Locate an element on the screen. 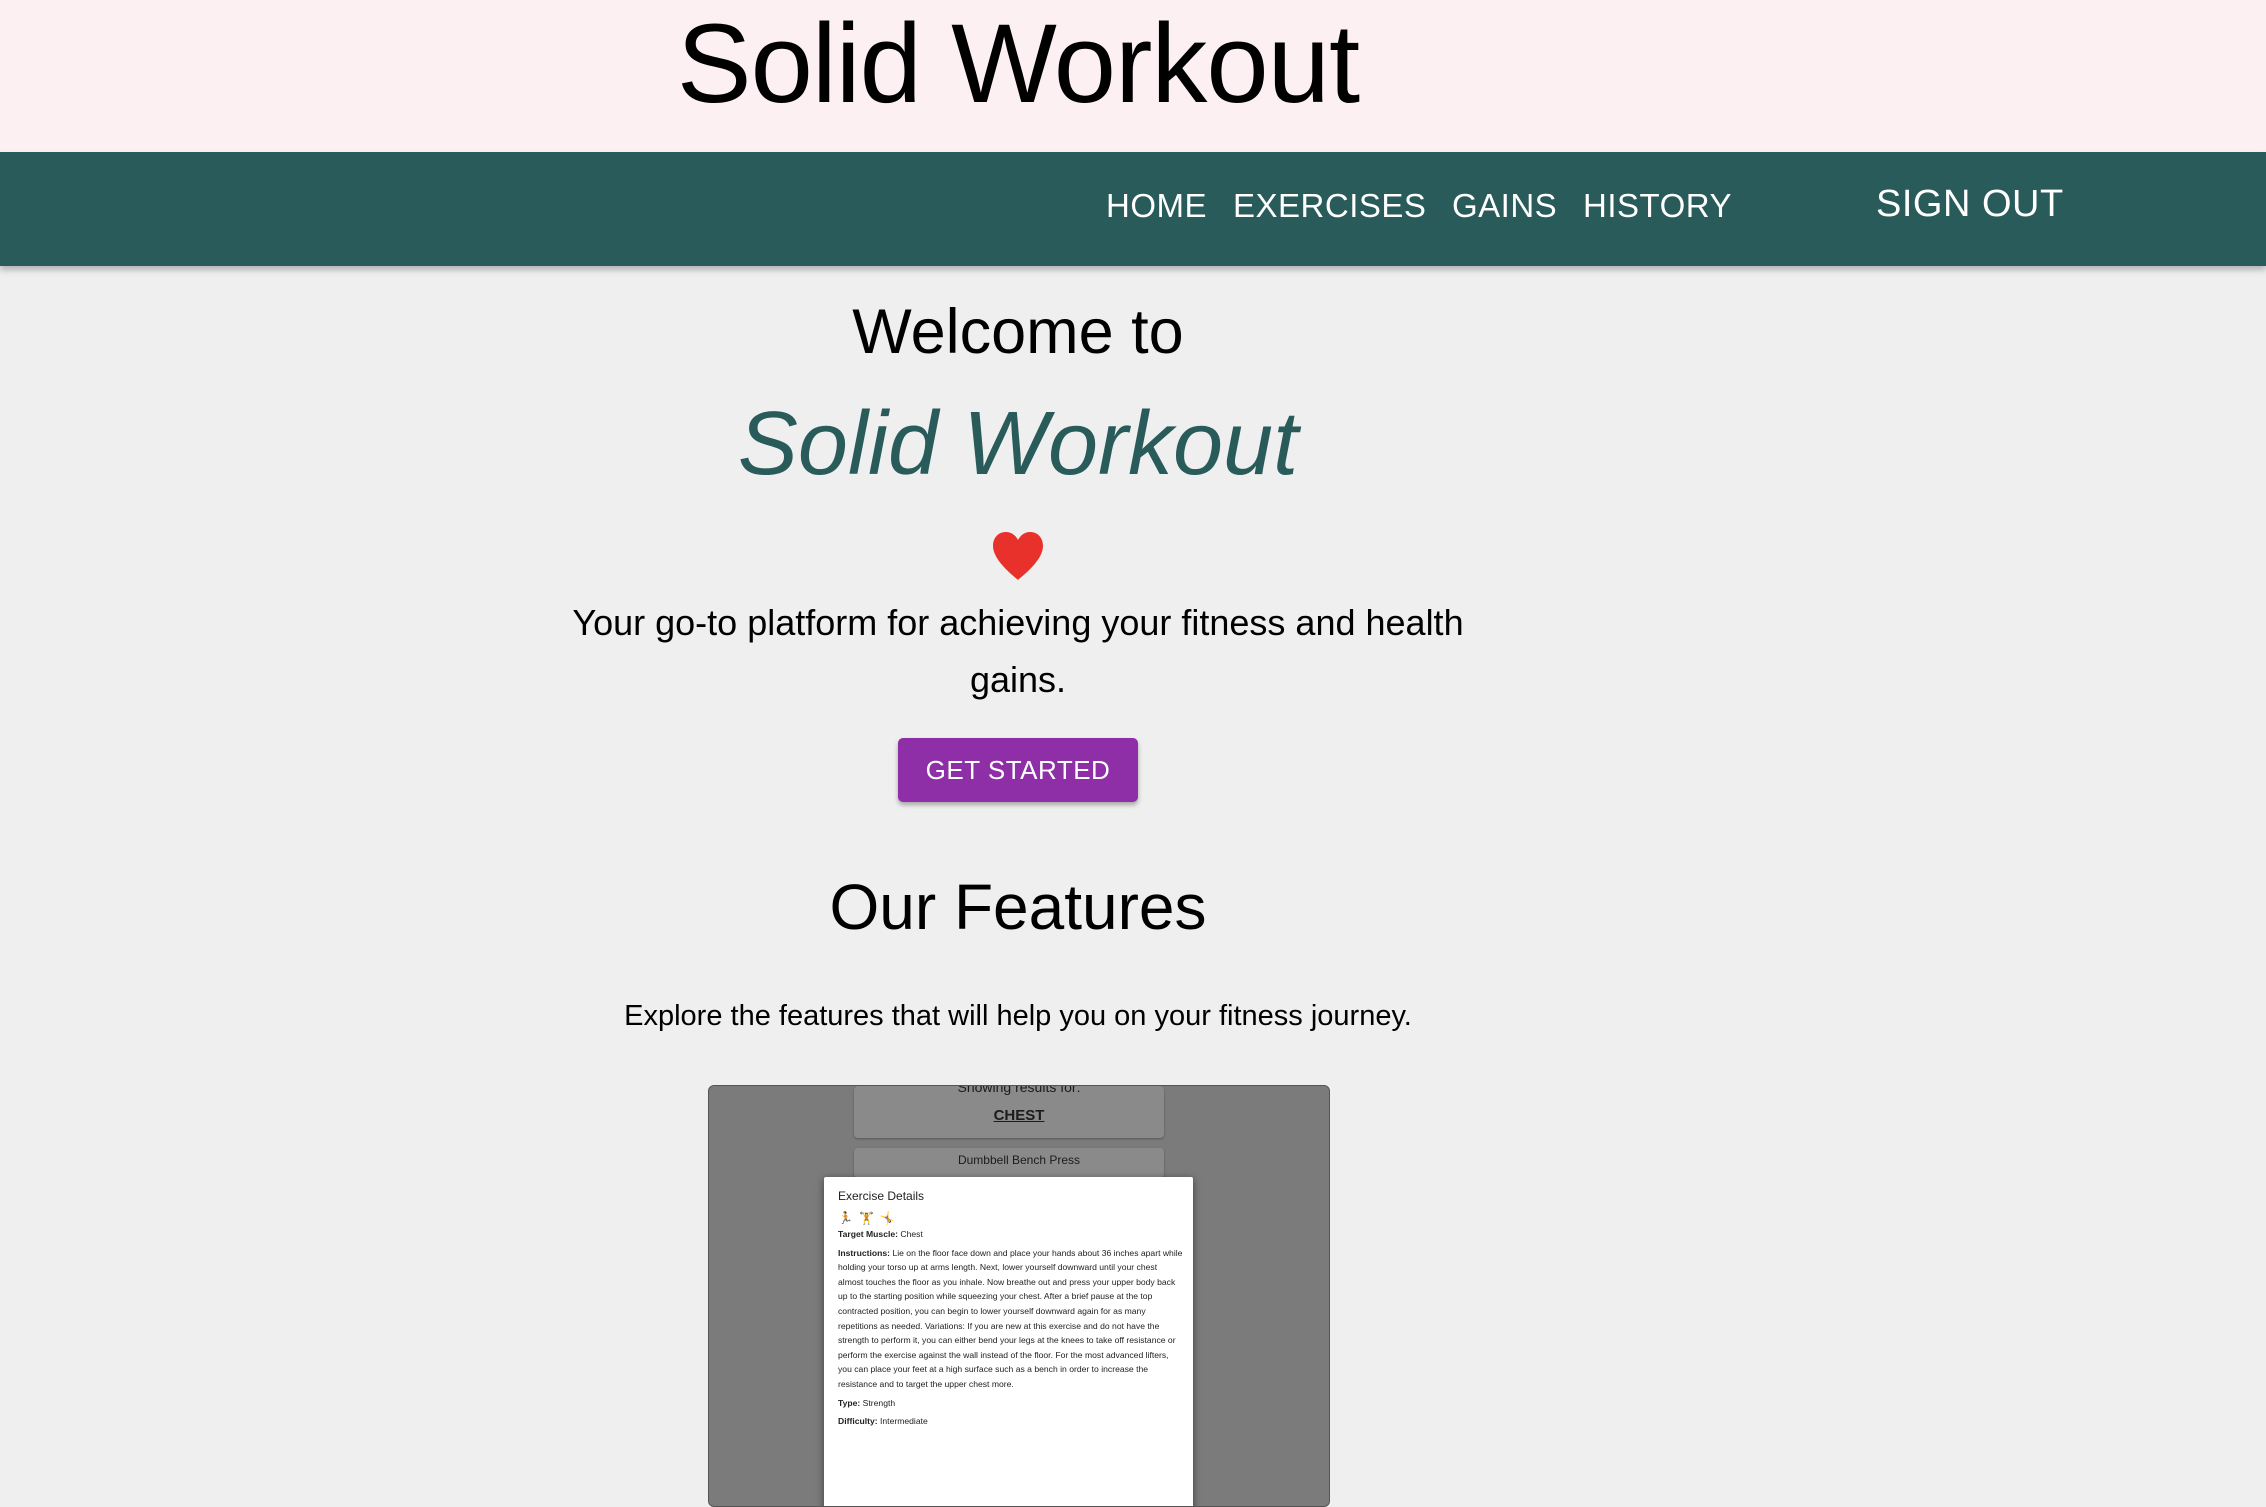  nav-history: HISTORY is located at coordinates (1657, 206).